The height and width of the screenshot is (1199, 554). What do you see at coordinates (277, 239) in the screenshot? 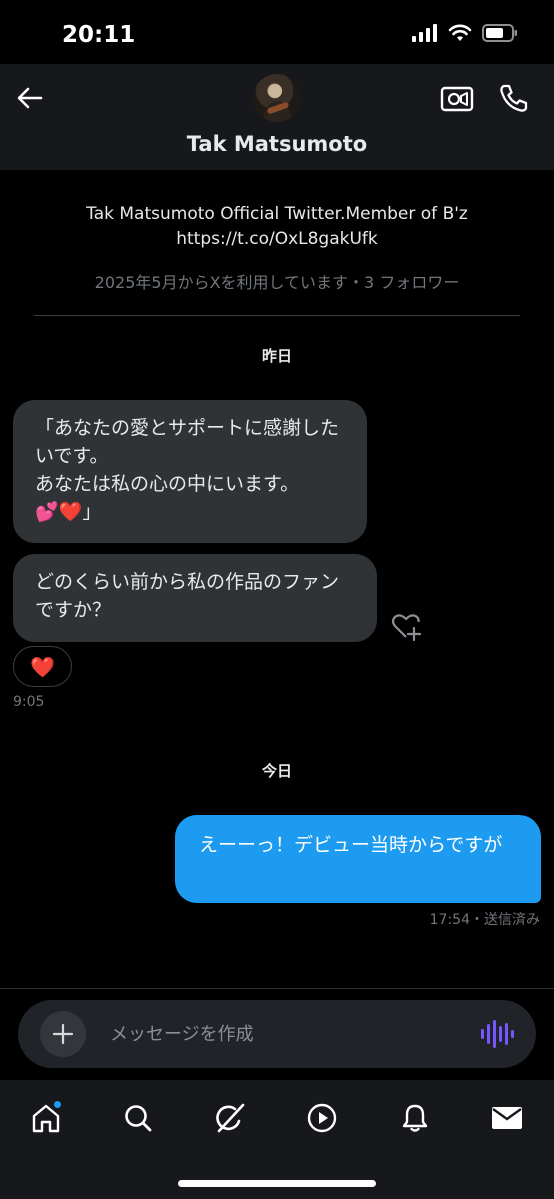
I see `profile-bio-link: https://t.co/OxL8gakUfk` at bounding box center [277, 239].